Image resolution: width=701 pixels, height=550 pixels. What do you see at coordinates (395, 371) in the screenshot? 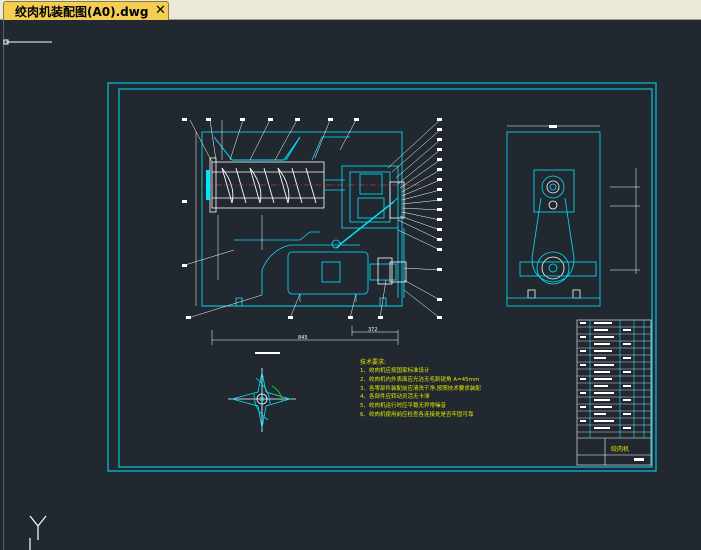
I see `note-line: 1、绞肉机应按国家标准设计` at bounding box center [395, 371].